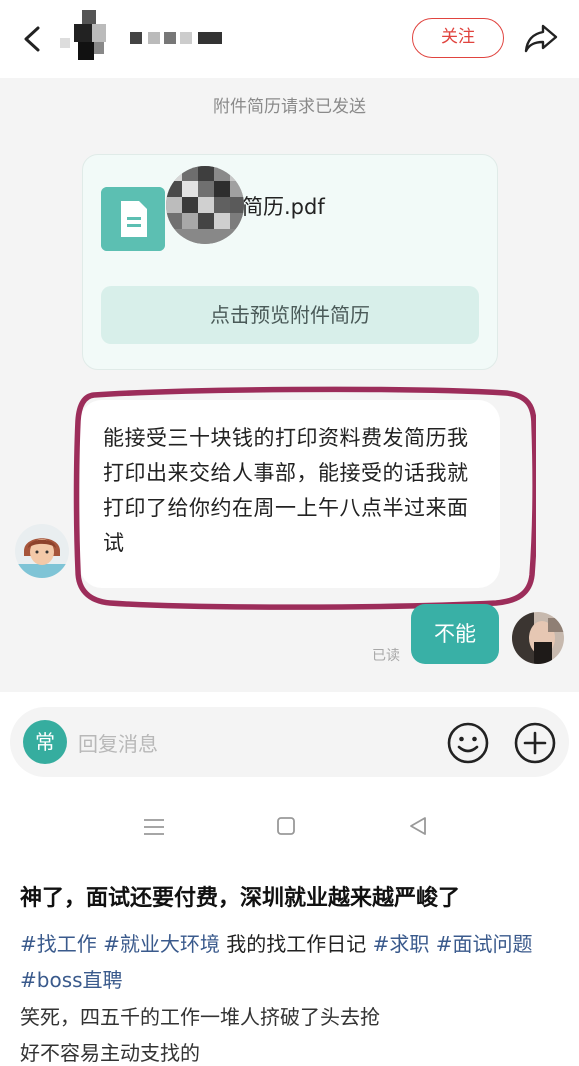 Image resolution: width=579 pixels, height=1066 pixels. Describe the element at coordinates (418, 826) in the screenshot. I see `back-triangle-icon` at that location.